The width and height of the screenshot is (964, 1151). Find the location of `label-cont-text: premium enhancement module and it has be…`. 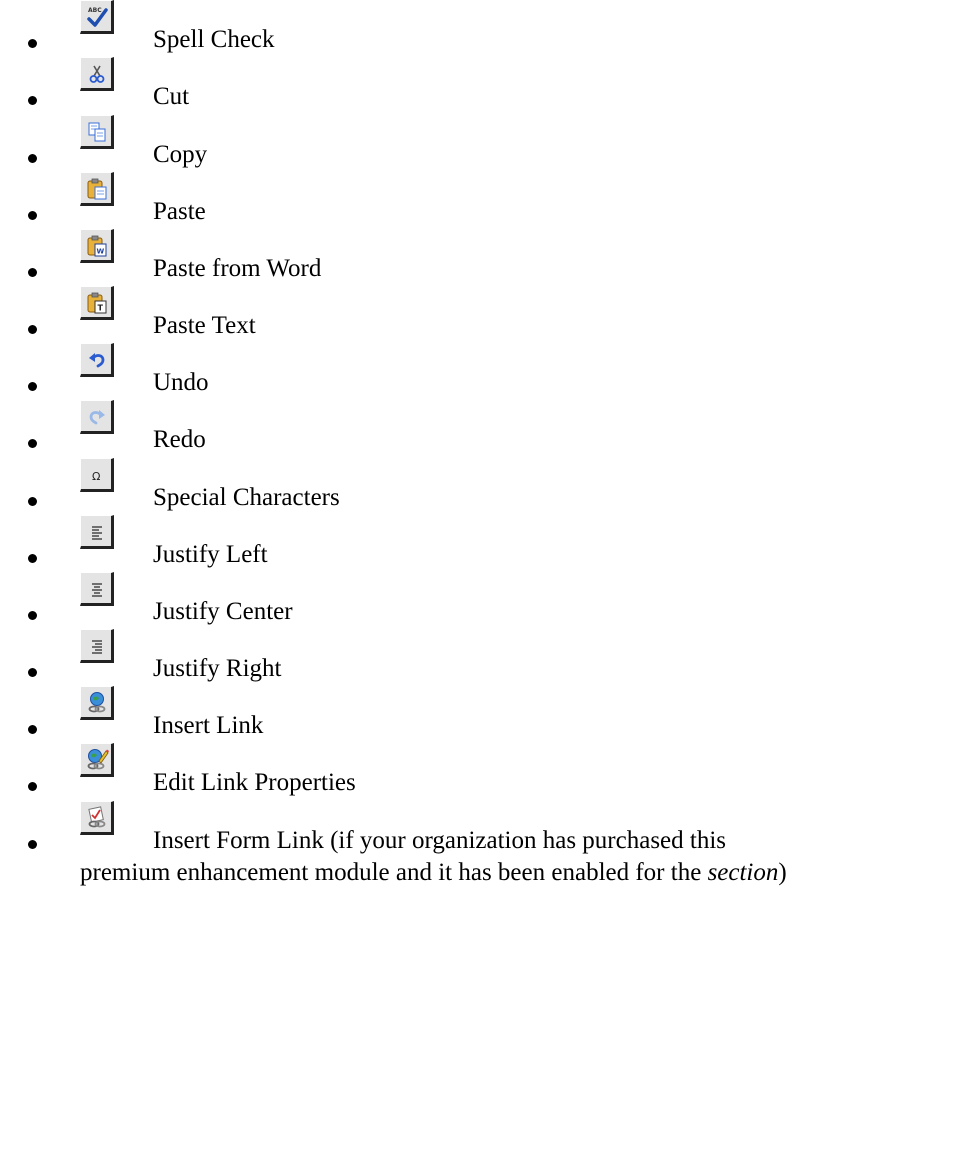

label-cont-text: premium enhancement module and it has be… is located at coordinates (394, 872).